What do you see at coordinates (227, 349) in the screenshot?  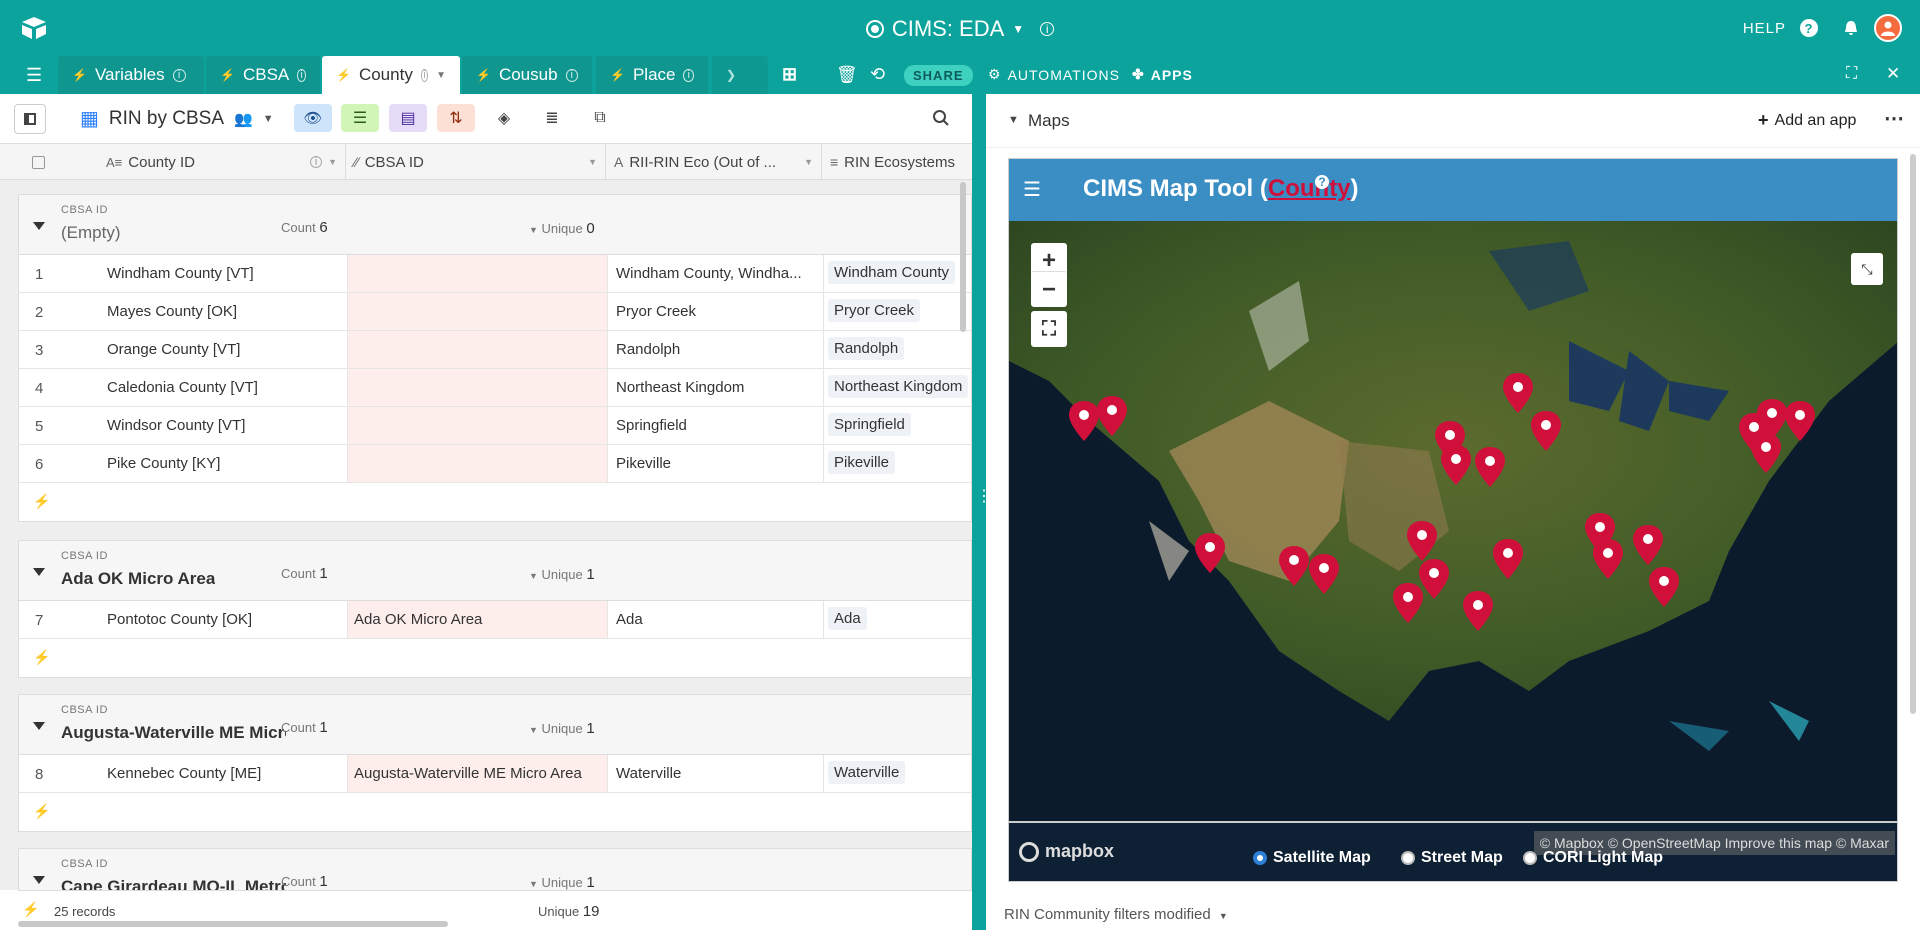 I see `county-id-cell: Orange County [VT]` at bounding box center [227, 349].